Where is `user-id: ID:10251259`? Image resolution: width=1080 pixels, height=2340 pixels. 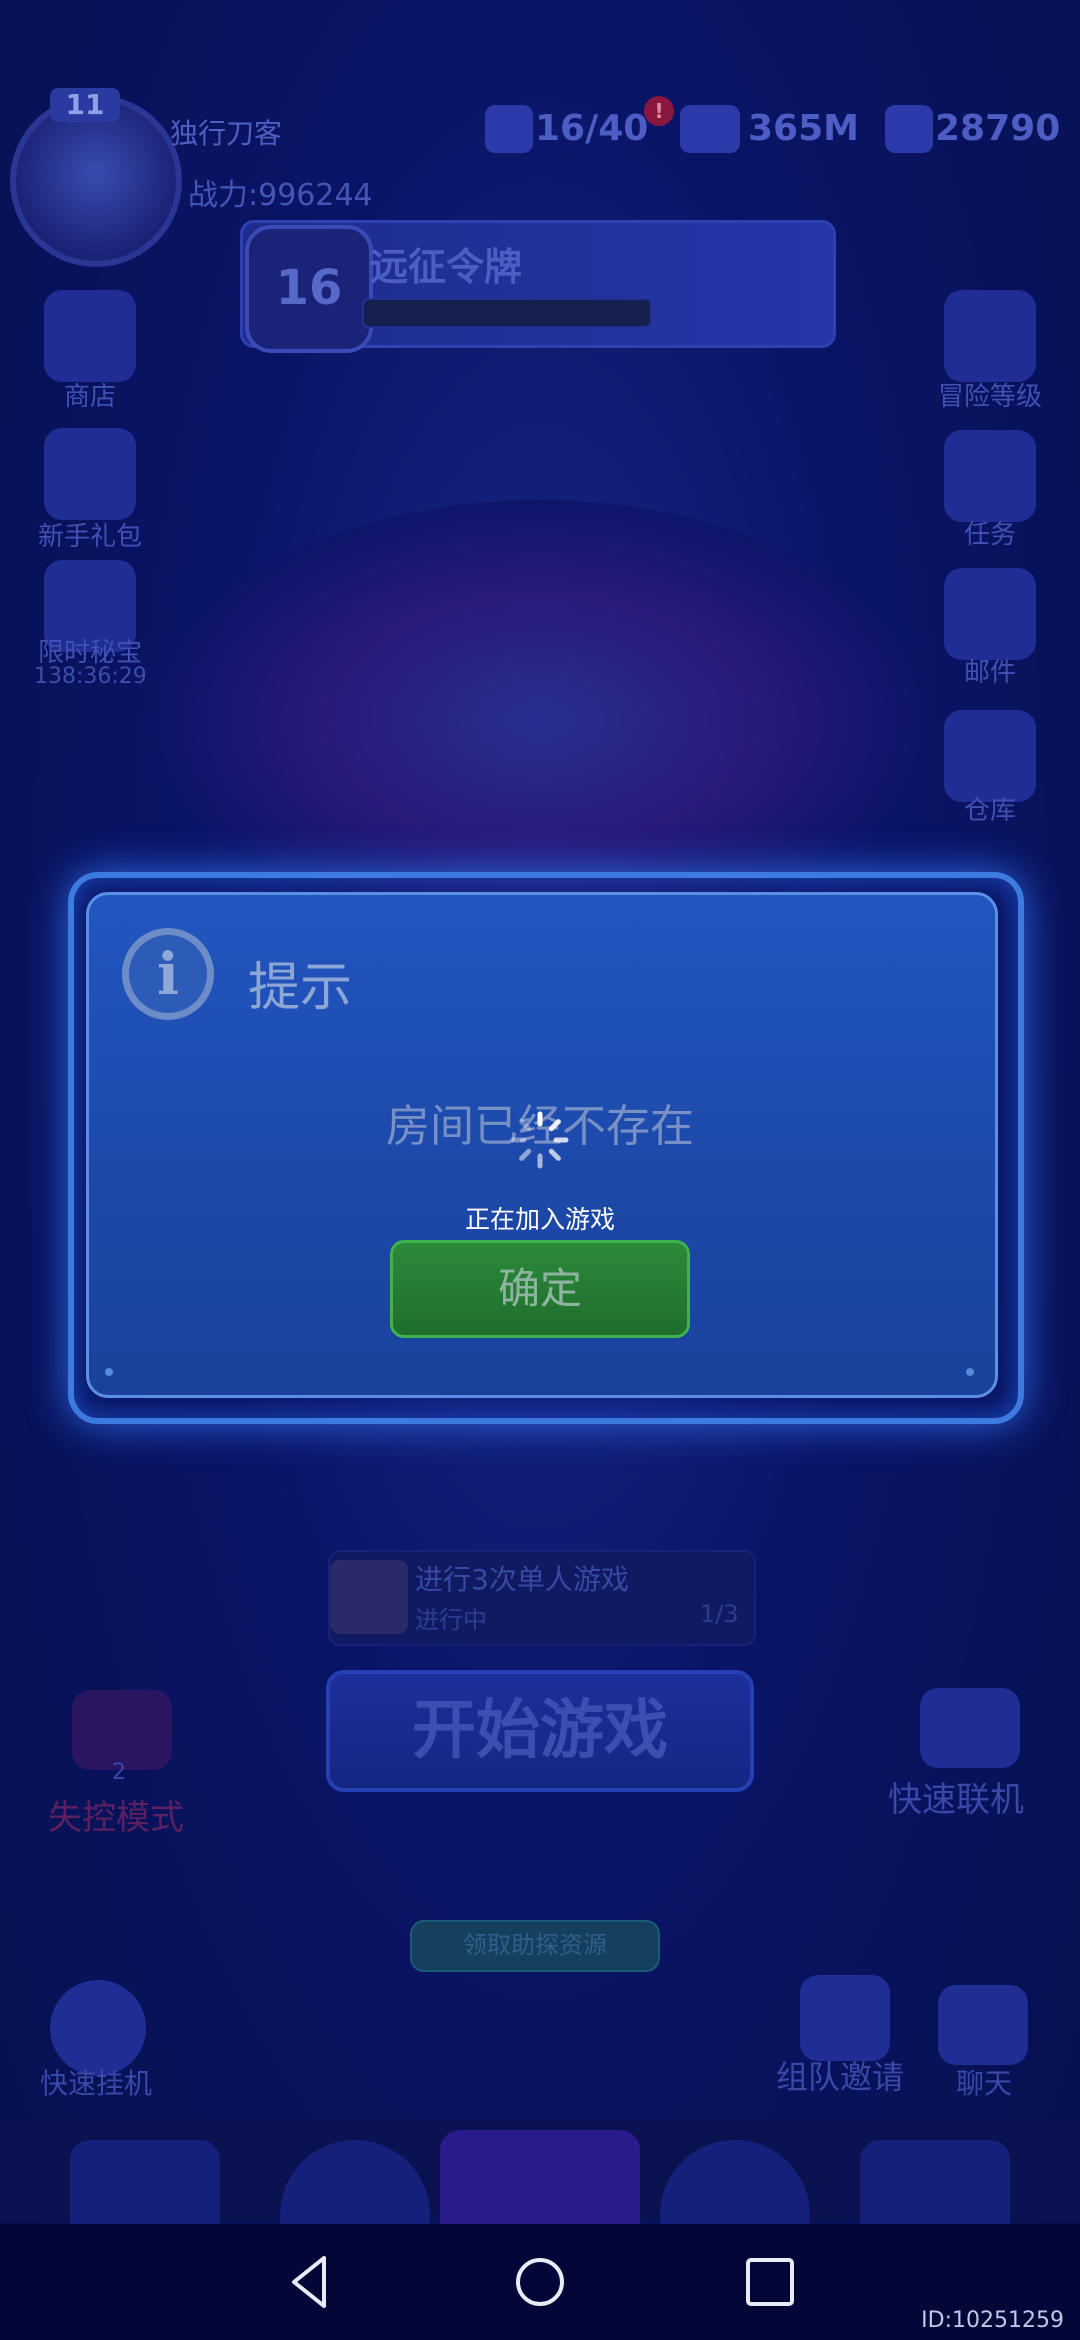 user-id: ID:10251259 is located at coordinates (992, 2320).